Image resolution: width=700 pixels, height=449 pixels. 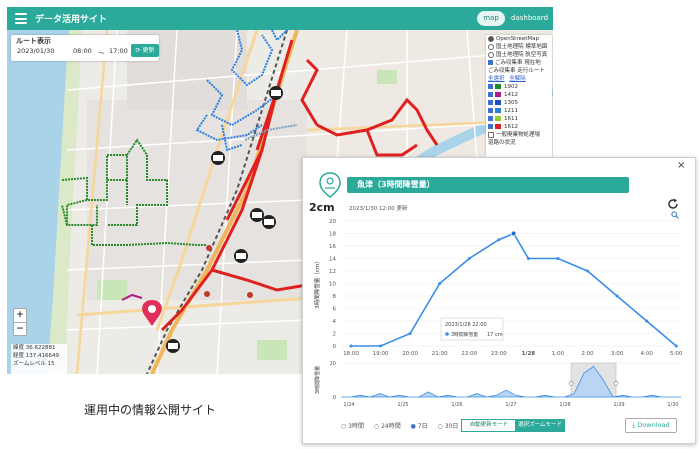 What do you see at coordinates (511, 111) in the screenshot?
I see `vehicle-id: 1211` at bounding box center [511, 111].